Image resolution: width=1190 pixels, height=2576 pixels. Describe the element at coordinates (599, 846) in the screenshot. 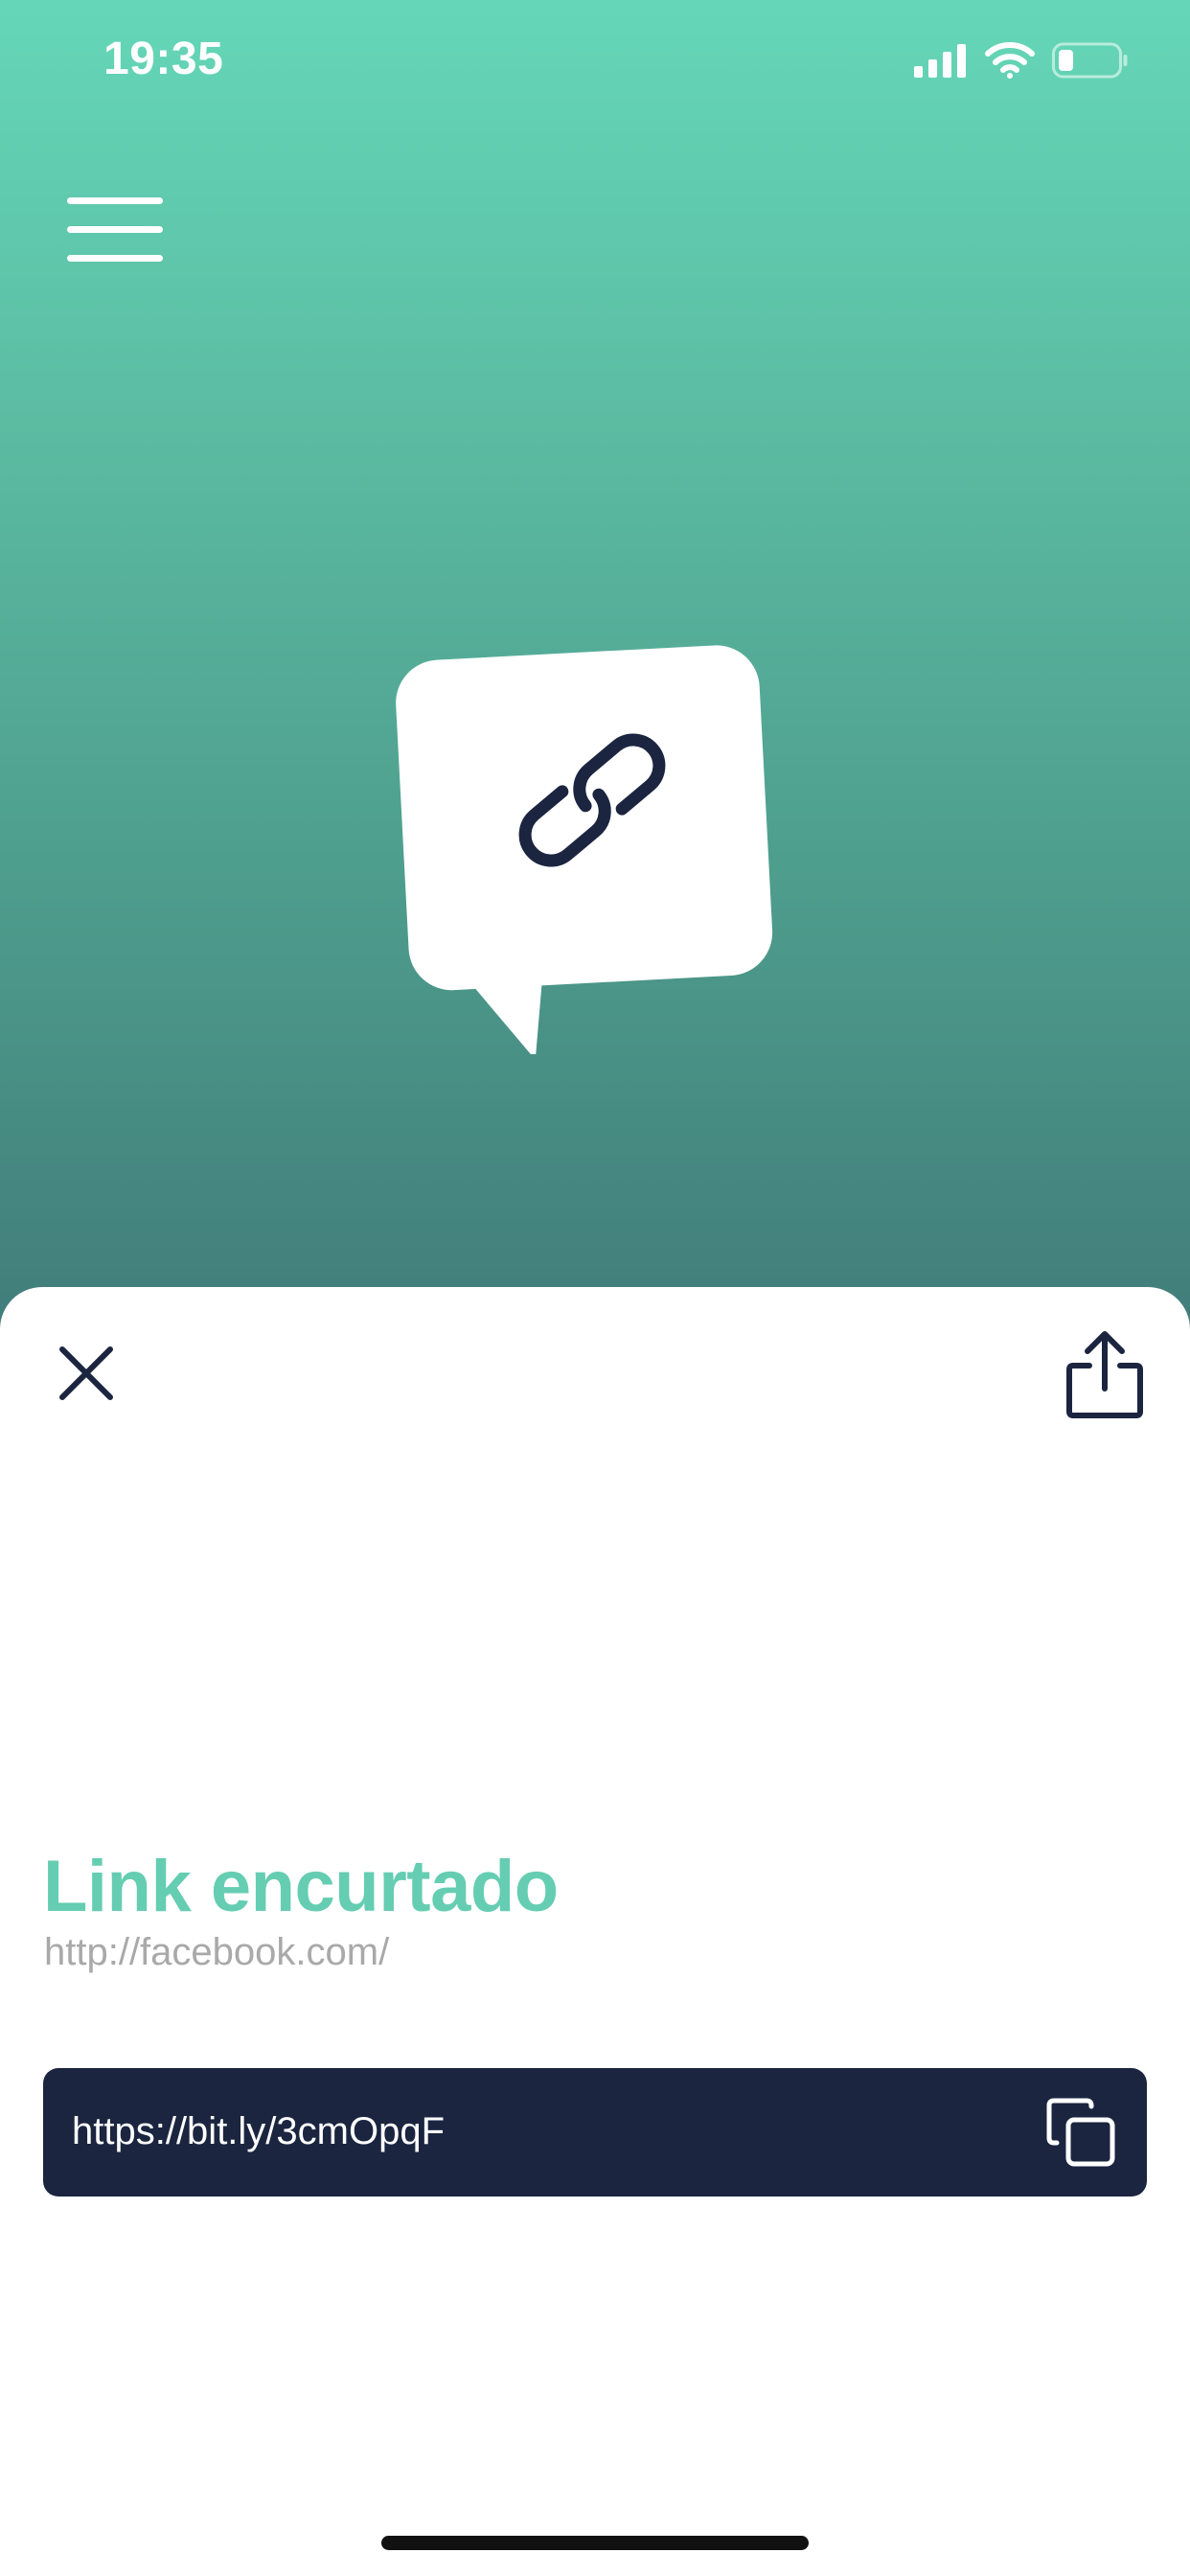

I see `link-chat-bubble-icon` at that location.